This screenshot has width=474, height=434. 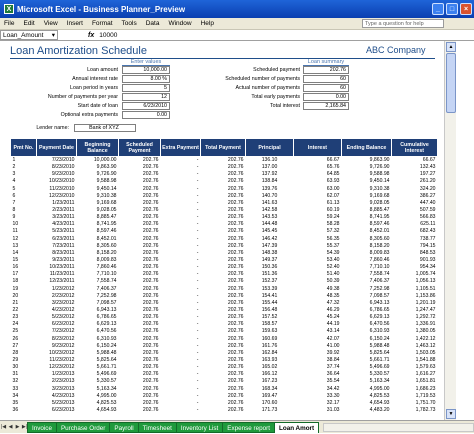 What do you see at coordinates (403, 23) in the screenshot?
I see `help-search-input: Type a question for help` at bounding box center [403, 23].